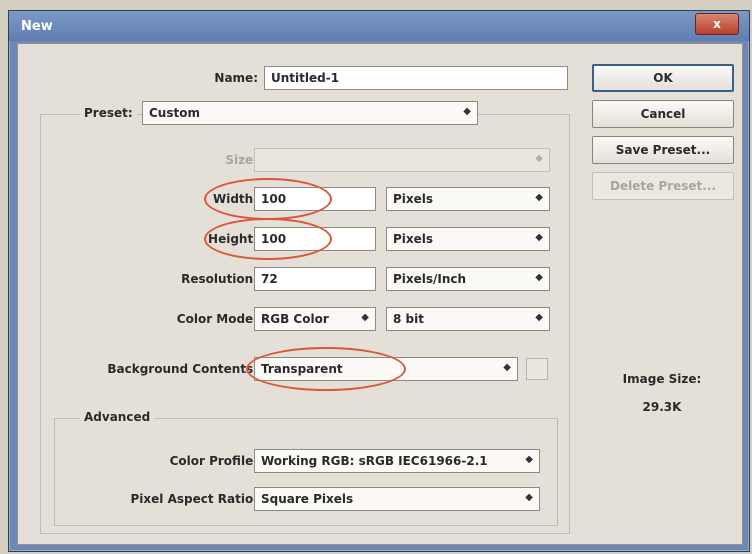  I want to click on image-size-label: Image Size:, so click(662, 379).